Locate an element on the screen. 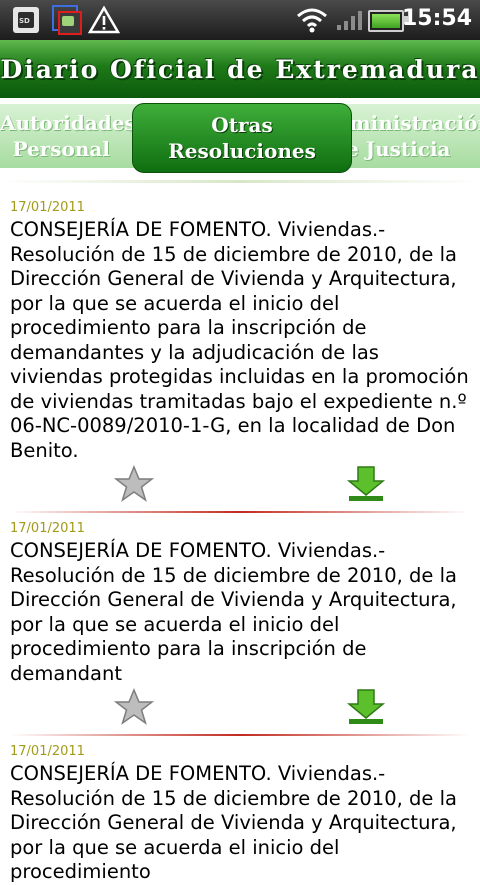 The image size is (480, 885). app-title: Diario Oficial de Extremadura is located at coordinates (240, 69).